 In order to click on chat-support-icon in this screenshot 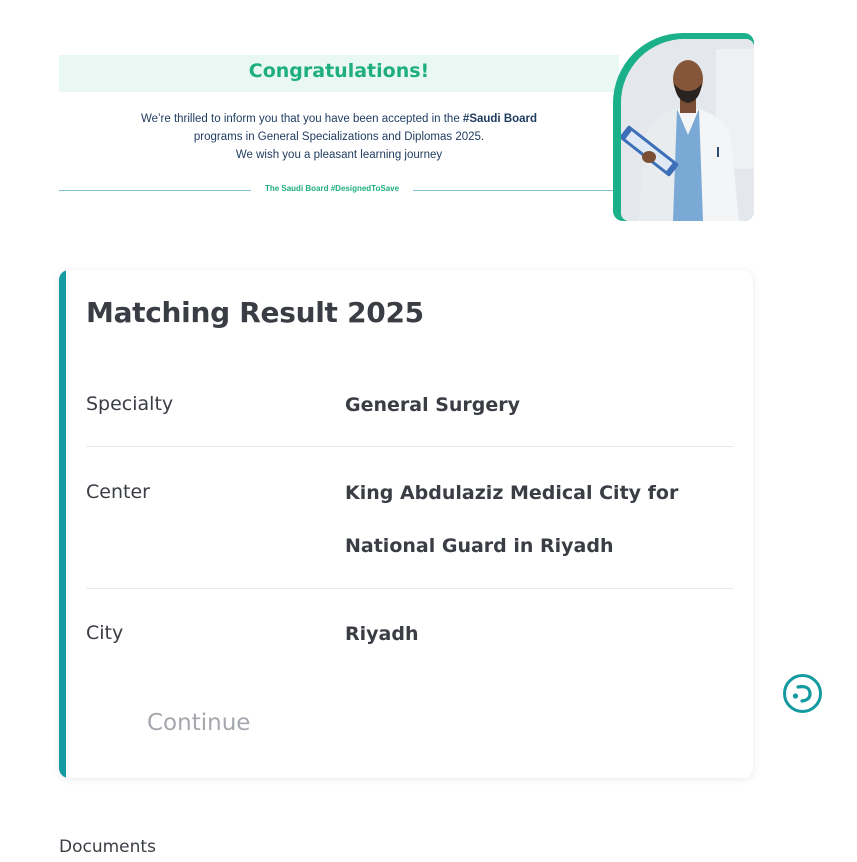, I will do `click(802, 693)`.